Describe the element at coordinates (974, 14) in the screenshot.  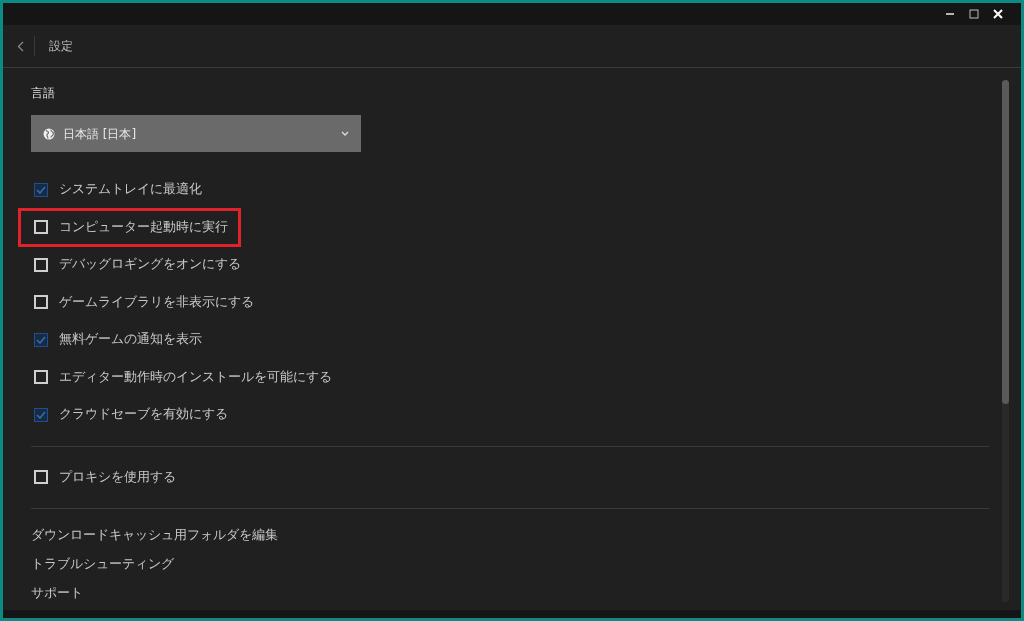
I see `maximize-icon` at that location.